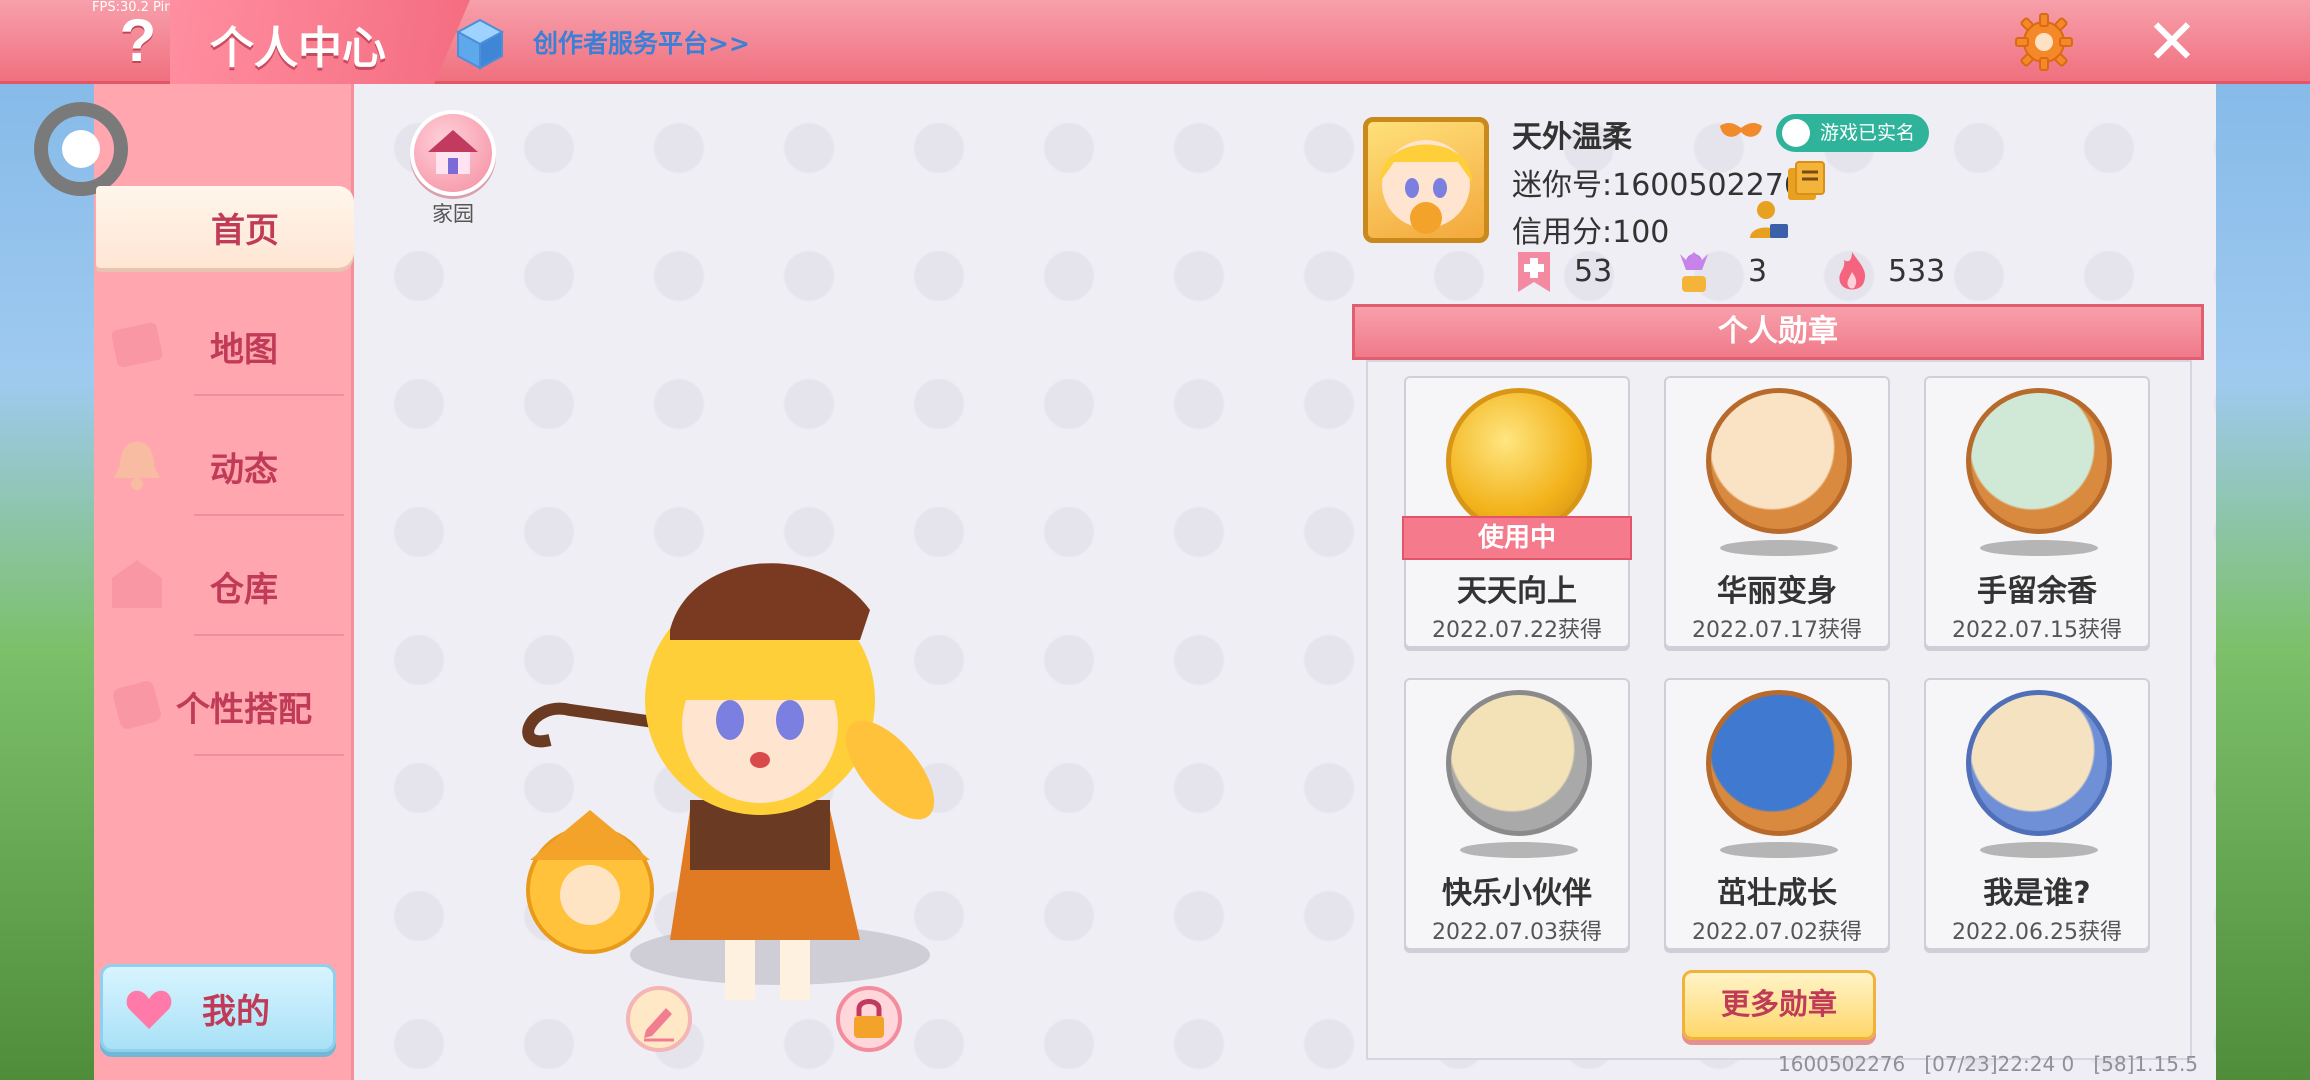  I want to click on sidebar-item-warehouse: 仓库, so click(224, 586).